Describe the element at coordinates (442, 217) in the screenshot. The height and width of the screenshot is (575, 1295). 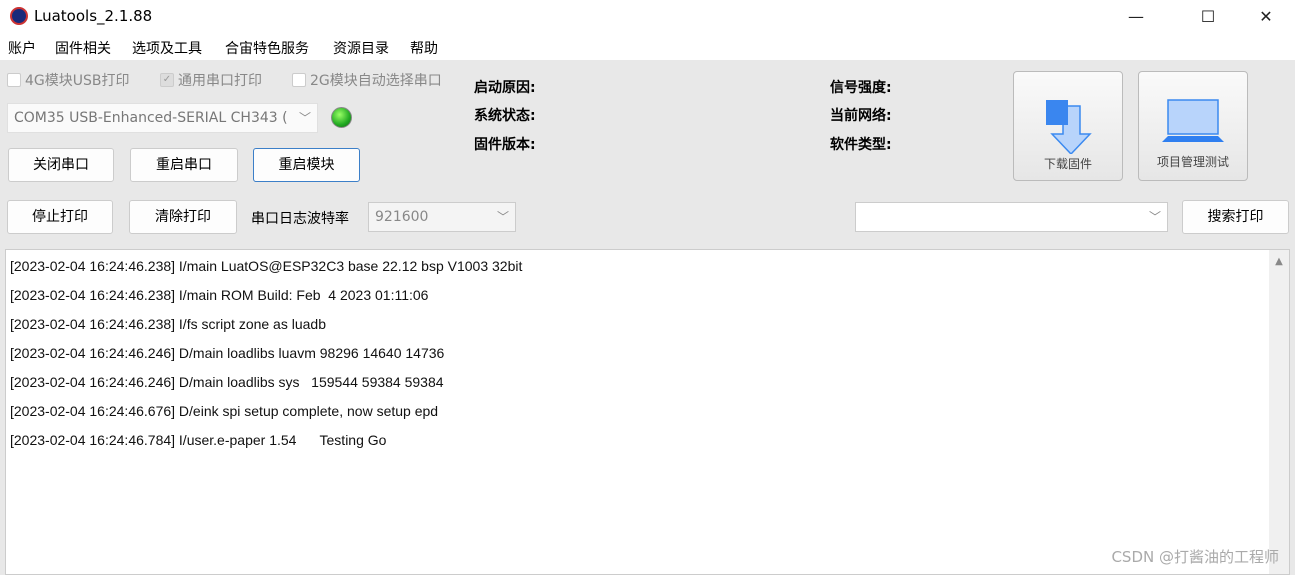
I see `baud-select: 921600 ﹀` at that location.